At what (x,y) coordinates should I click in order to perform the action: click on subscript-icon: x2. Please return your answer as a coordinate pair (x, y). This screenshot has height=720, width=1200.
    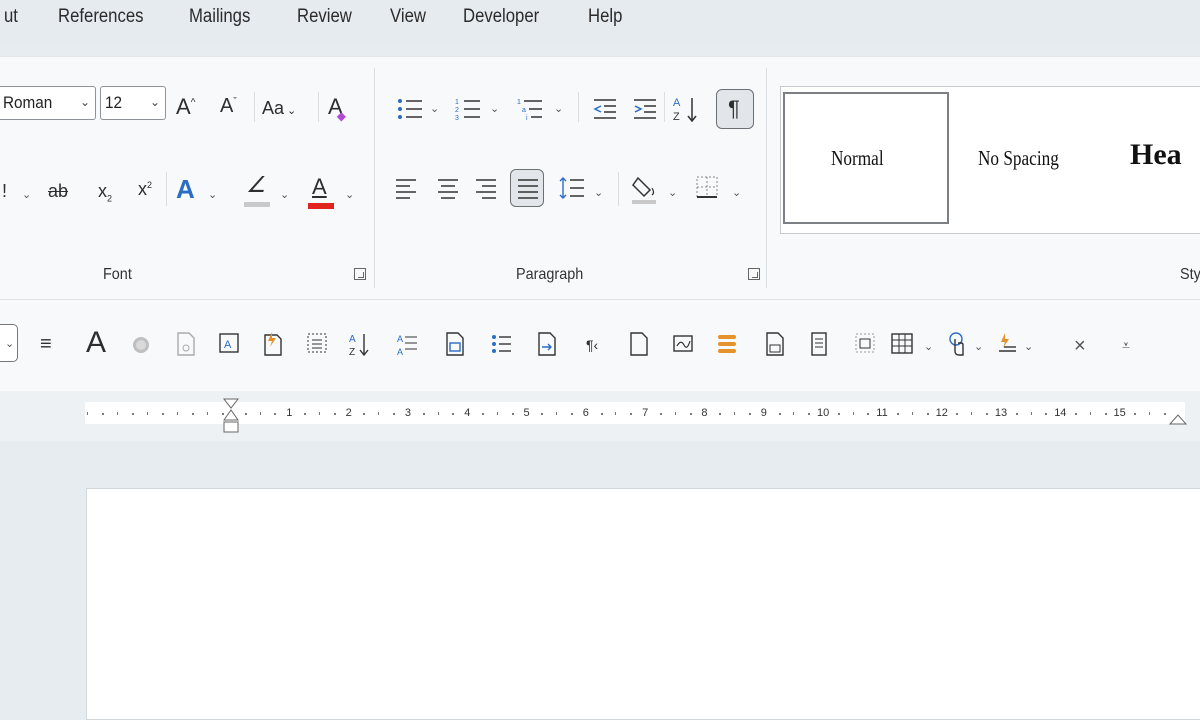
    Looking at the image, I should click on (105, 193).